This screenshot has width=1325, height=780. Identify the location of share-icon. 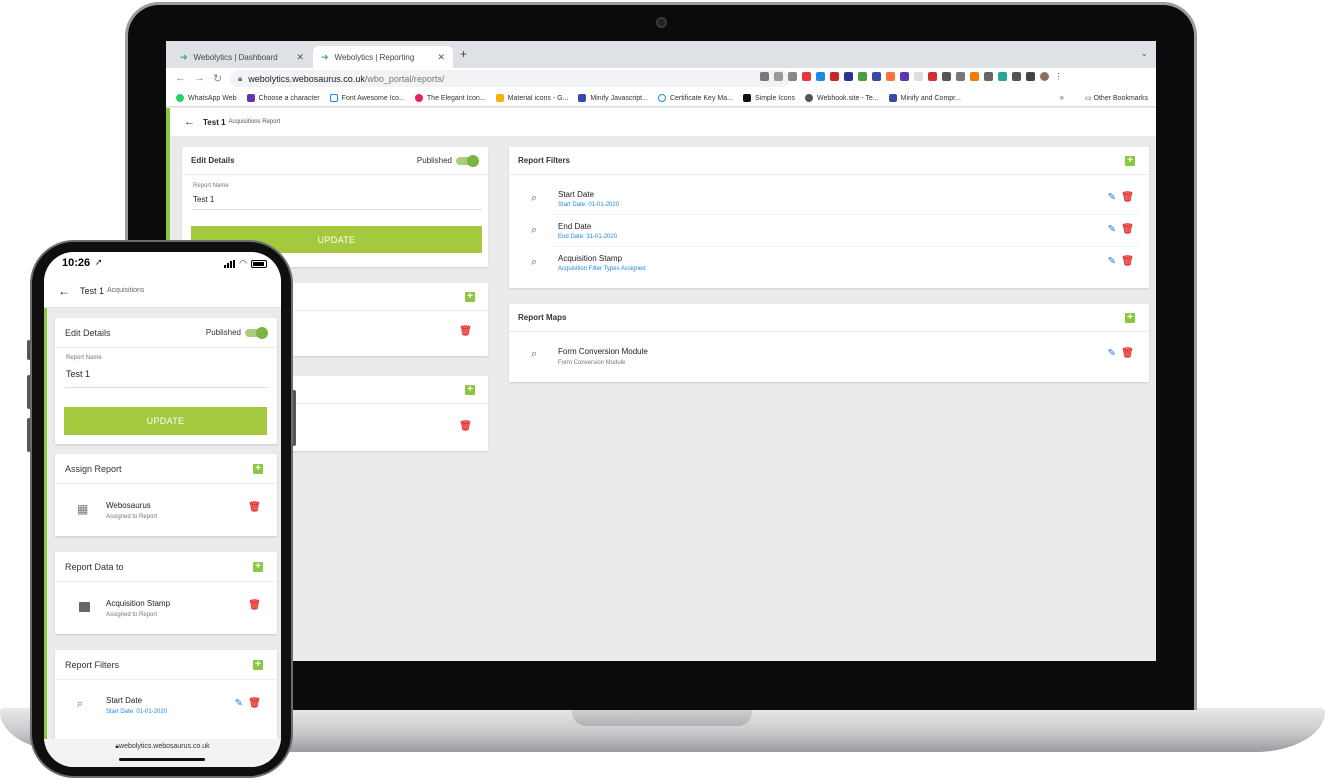
(764, 76).